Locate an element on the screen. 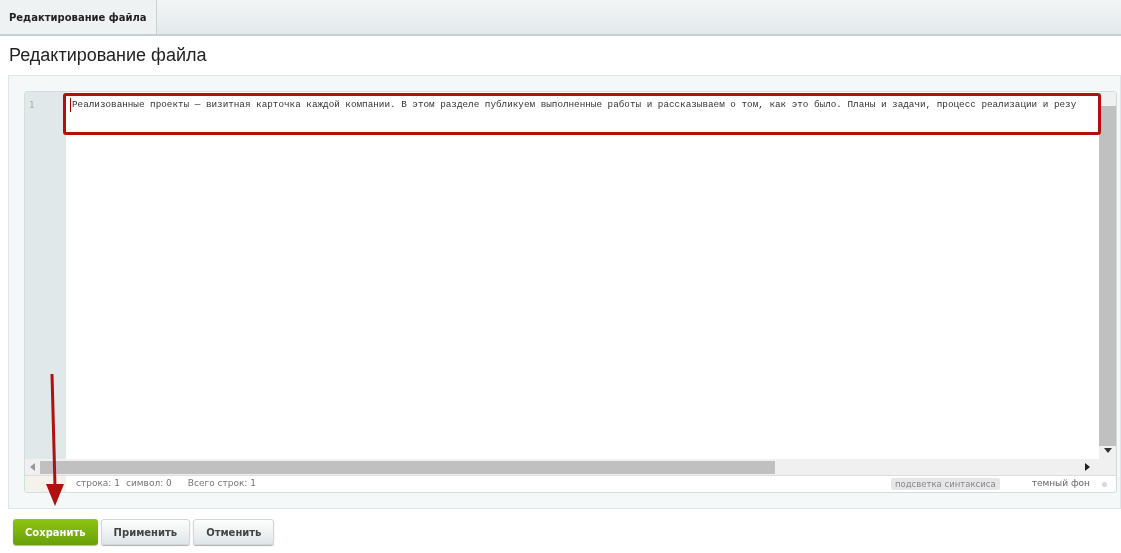 This screenshot has width=1121, height=553. dark-background-toggle: темный фон is located at coordinates (1060, 484).